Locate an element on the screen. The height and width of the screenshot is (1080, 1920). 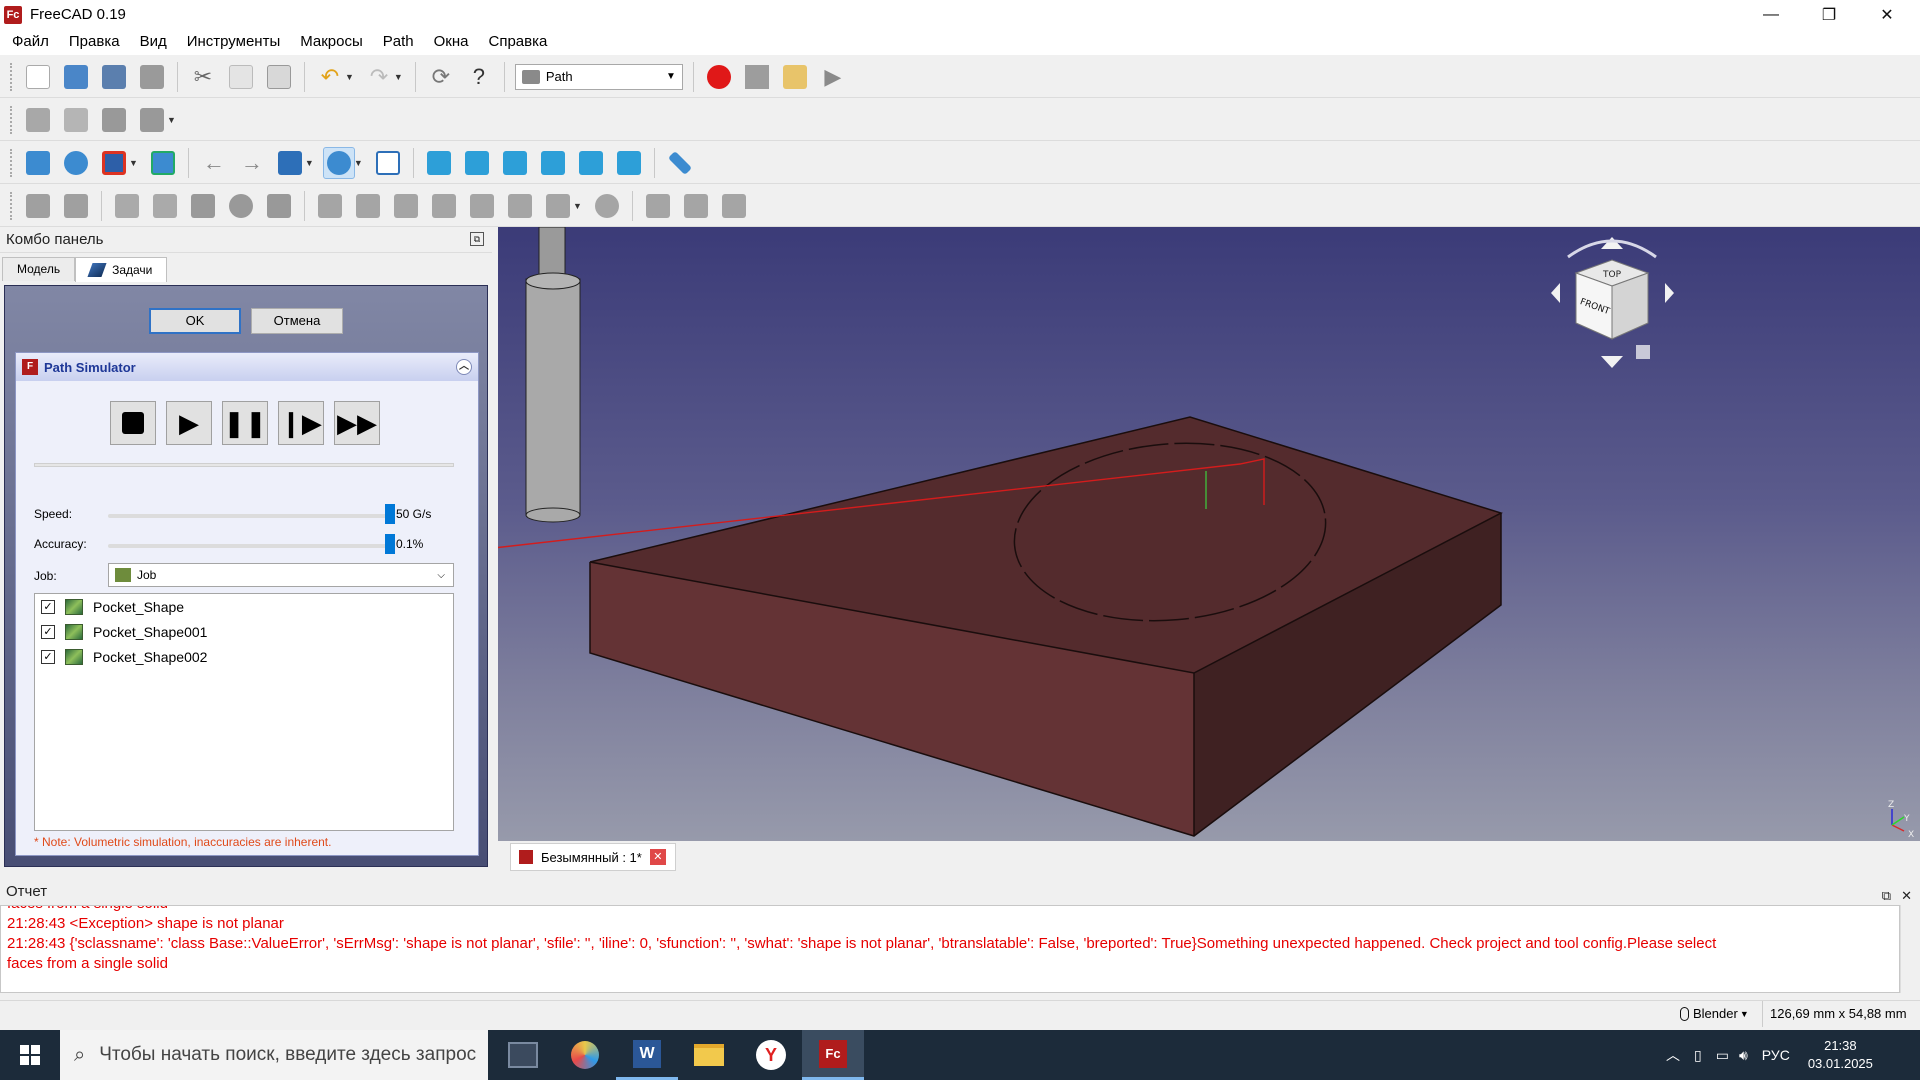
link-actions-button is located at coordinates (152, 120).